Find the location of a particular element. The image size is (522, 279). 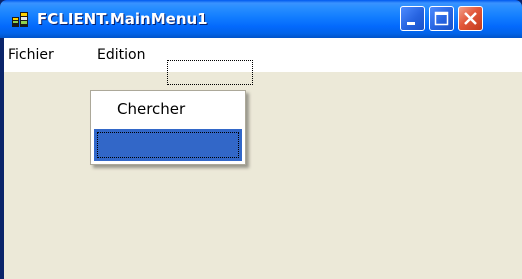

menu-empty-item is located at coordinates (210, 72).